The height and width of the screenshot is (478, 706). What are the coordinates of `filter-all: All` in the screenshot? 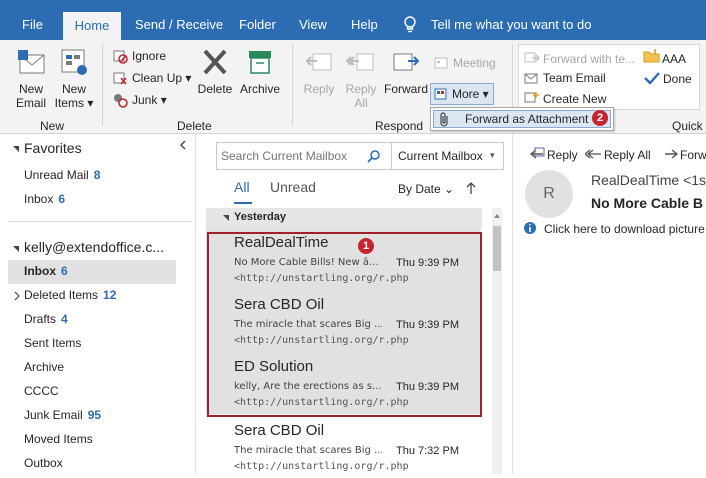 It's located at (242, 187).